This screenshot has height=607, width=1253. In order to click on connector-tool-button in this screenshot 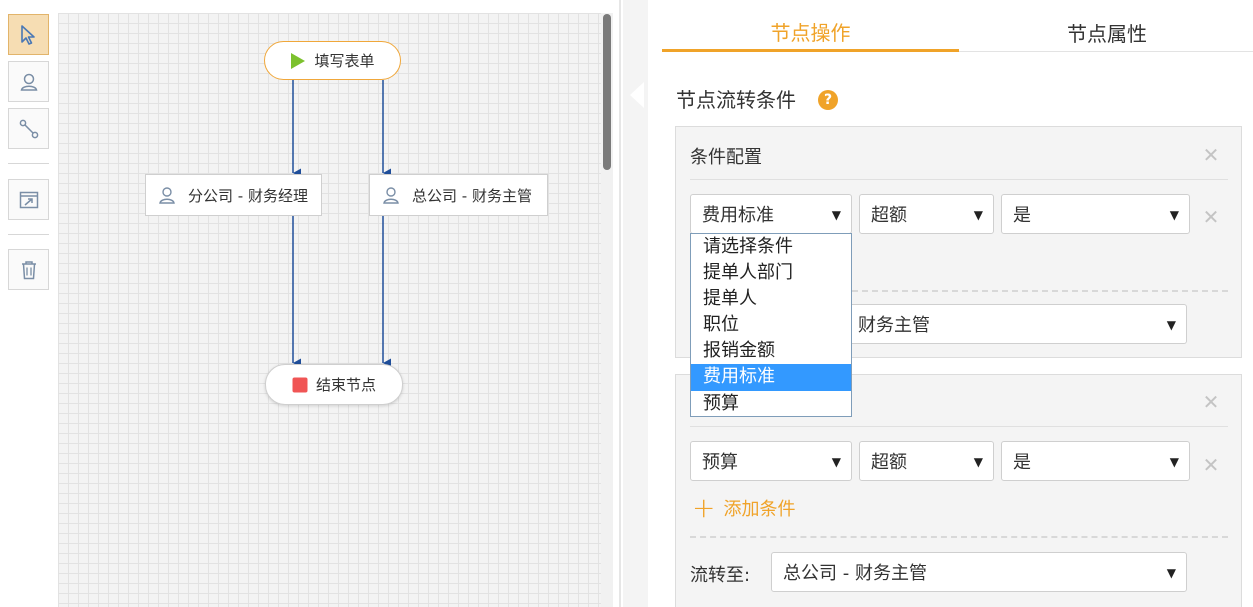, I will do `click(28, 128)`.